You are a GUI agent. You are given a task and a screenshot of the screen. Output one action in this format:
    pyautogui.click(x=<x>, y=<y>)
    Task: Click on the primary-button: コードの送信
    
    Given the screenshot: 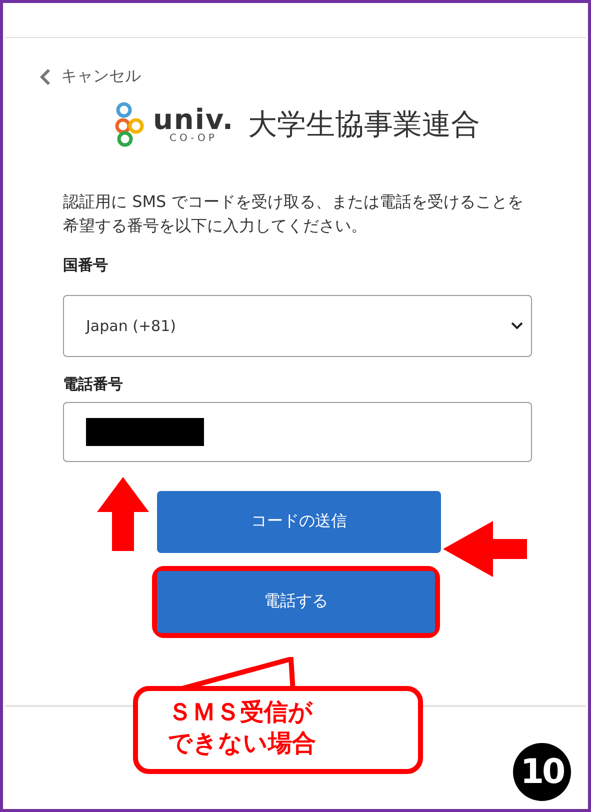 What is the action you would take?
    pyautogui.click(x=299, y=521)
    